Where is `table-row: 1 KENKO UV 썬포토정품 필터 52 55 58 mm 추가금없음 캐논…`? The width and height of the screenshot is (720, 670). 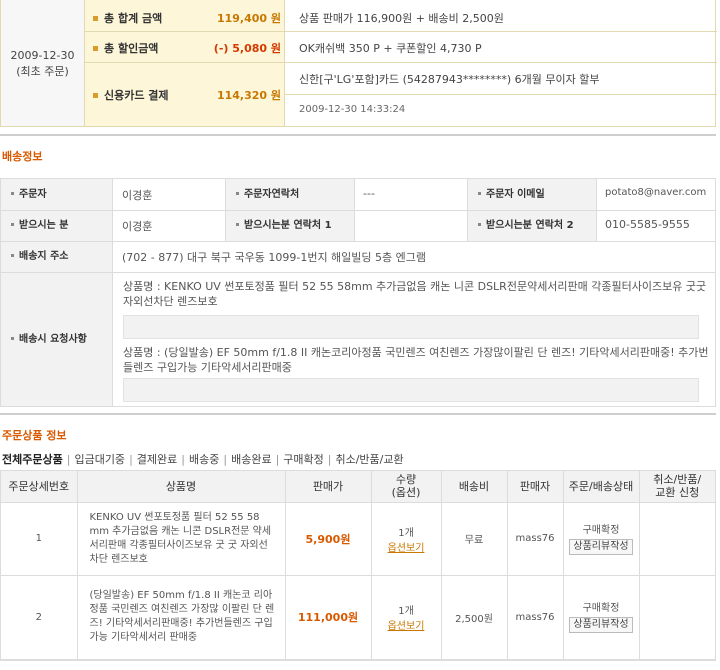 table-row: 1 KENKO UV 썬포토정품 필터 52 55 58 mm 추가금없음 캐논… is located at coordinates (358, 539).